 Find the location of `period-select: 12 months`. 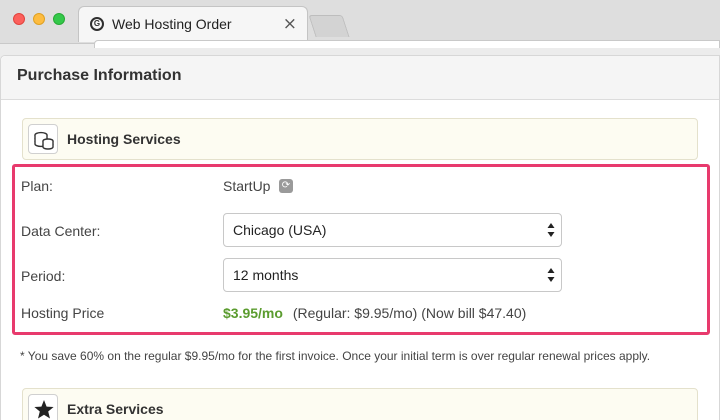

period-select: 12 months is located at coordinates (392, 275).